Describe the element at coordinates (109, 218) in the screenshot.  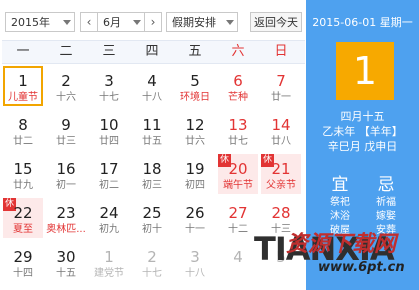
I see `day-cell: 24 初九` at that location.